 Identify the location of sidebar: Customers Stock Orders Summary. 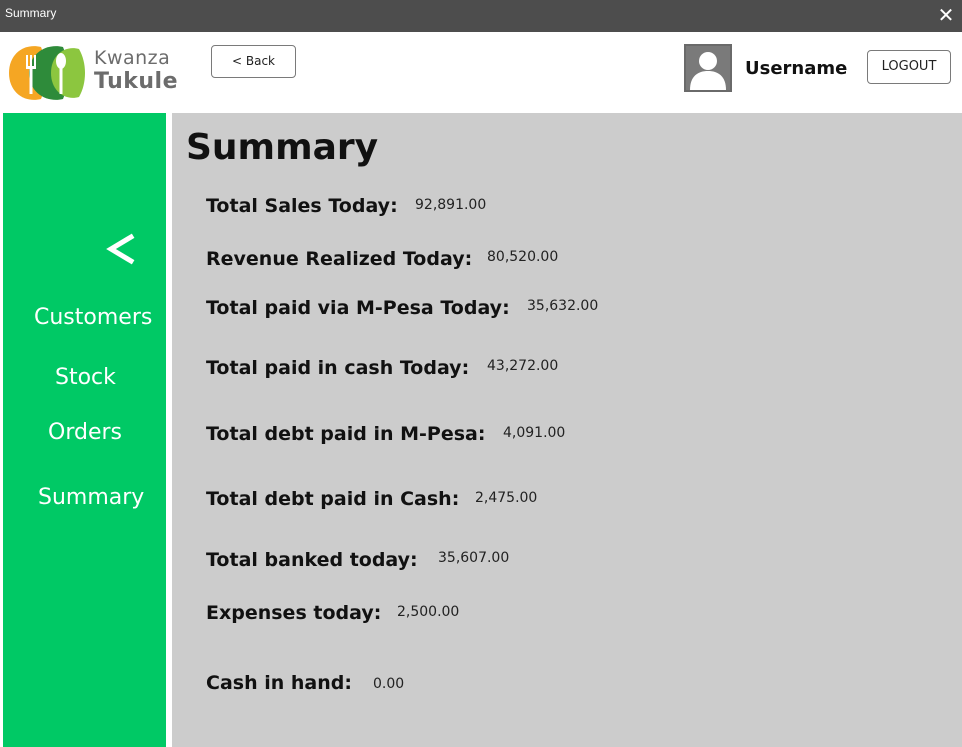
(84, 430).